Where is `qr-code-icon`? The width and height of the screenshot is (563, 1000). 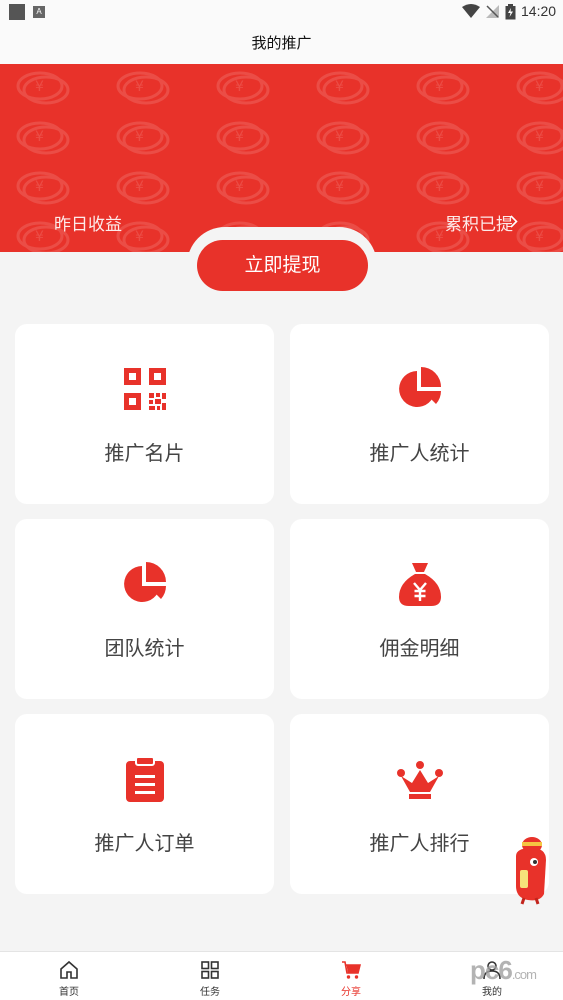
qr-code-icon is located at coordinates (145, 389).